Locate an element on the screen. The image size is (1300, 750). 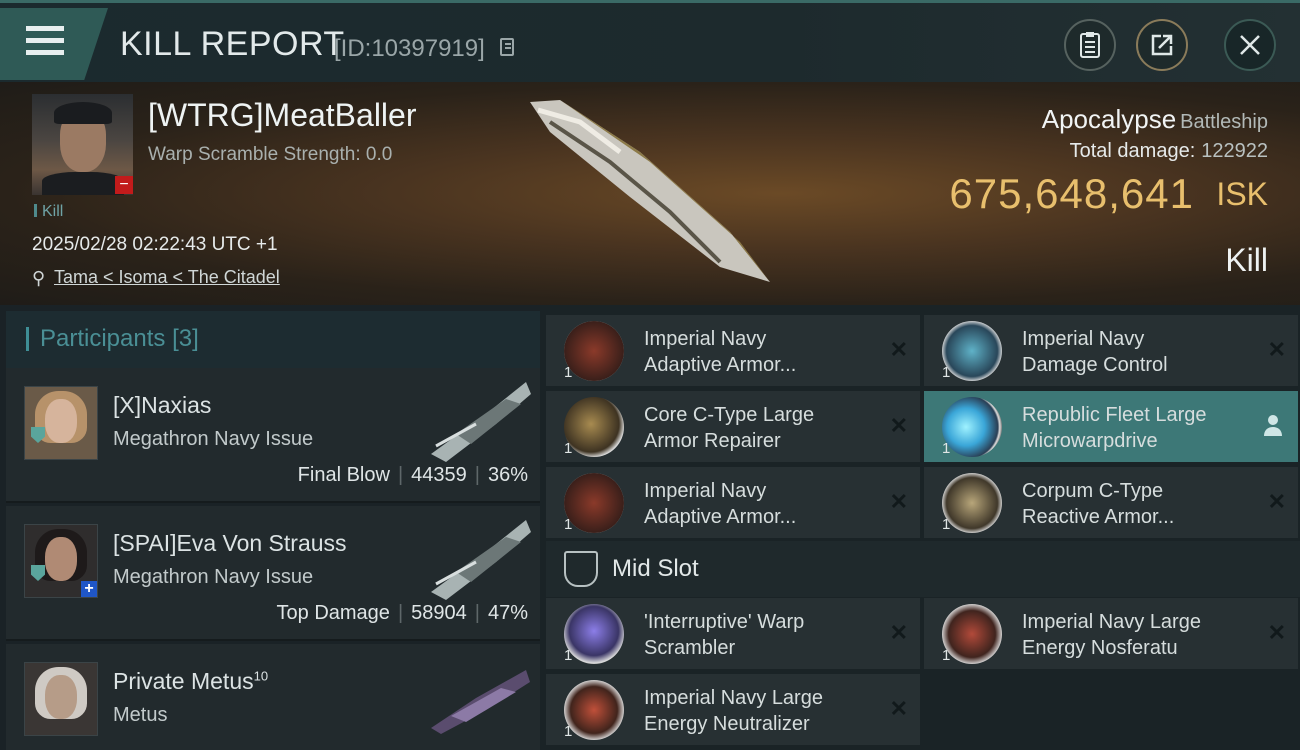
damage-control-icon is located at coordinates (972, 351).